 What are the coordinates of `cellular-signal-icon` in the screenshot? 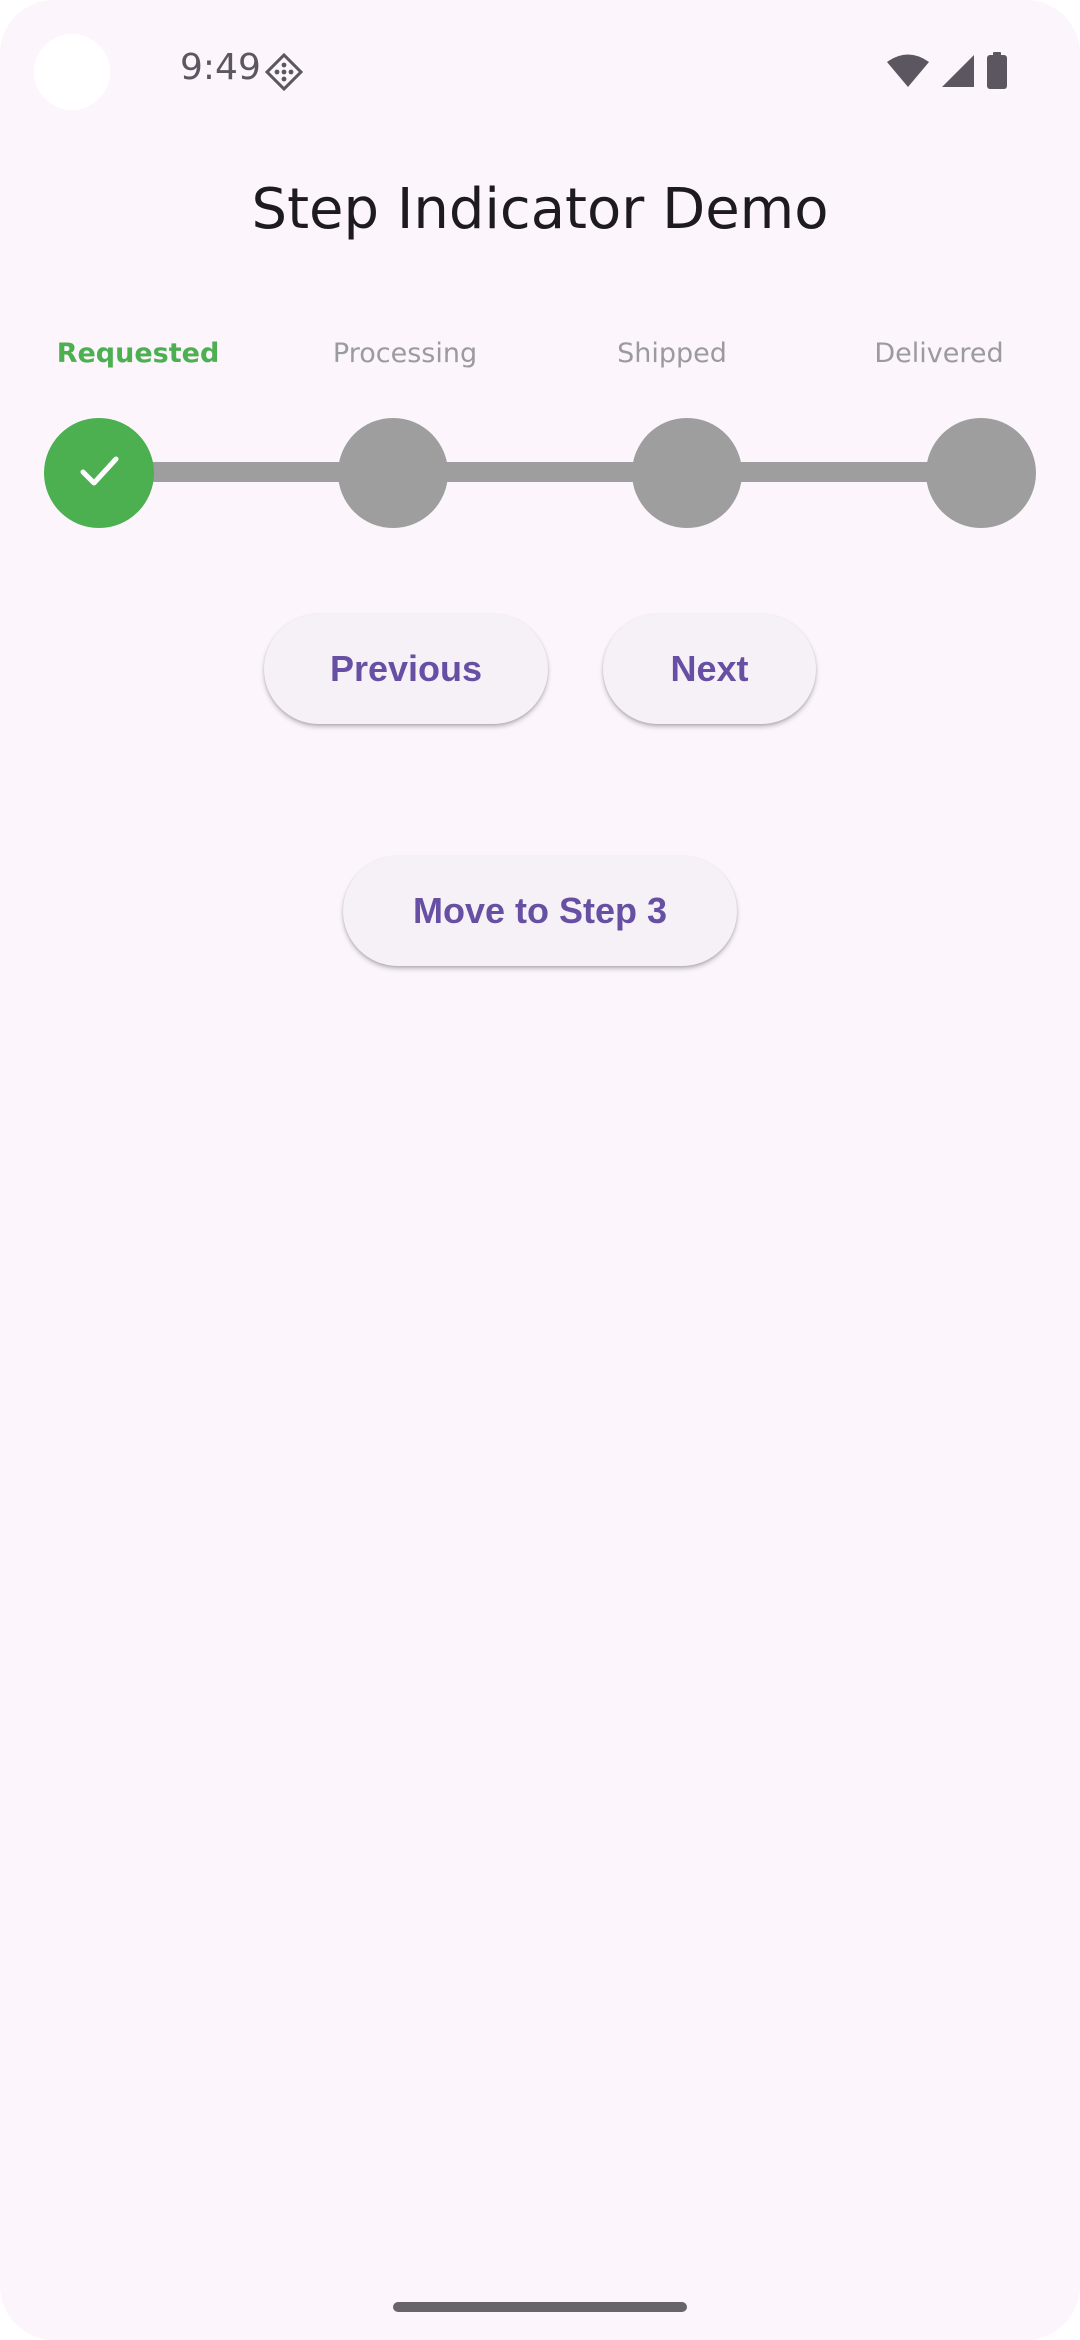 It's located at (958, 71).